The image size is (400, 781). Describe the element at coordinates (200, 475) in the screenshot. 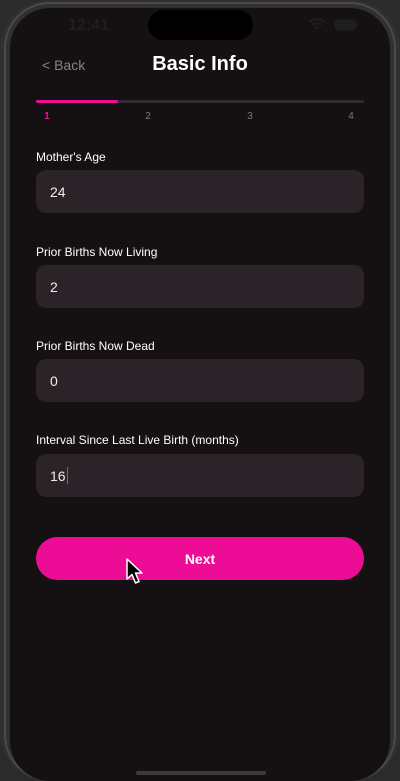

I see `interval-input: 16` at that location.